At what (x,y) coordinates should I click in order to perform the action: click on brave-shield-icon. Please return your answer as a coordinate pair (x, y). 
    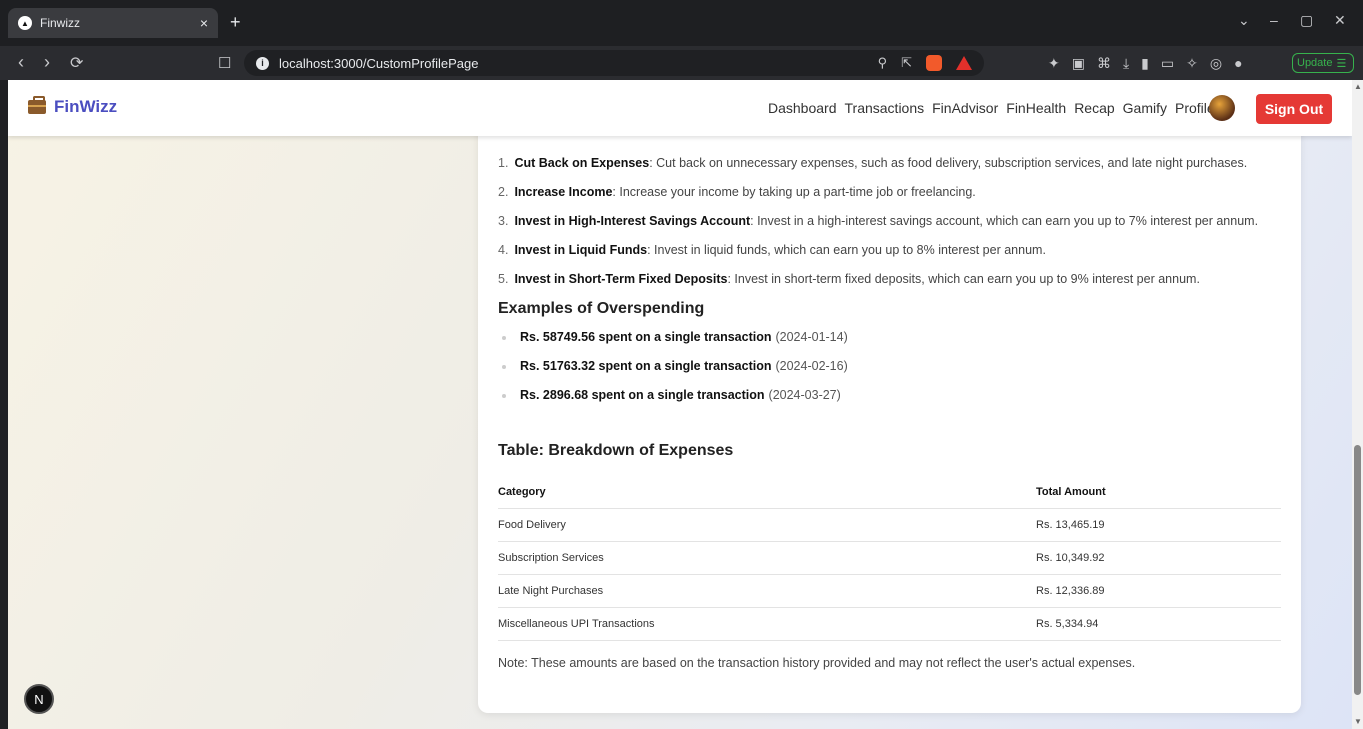
    Looking at the image, I should click on (934, 63).